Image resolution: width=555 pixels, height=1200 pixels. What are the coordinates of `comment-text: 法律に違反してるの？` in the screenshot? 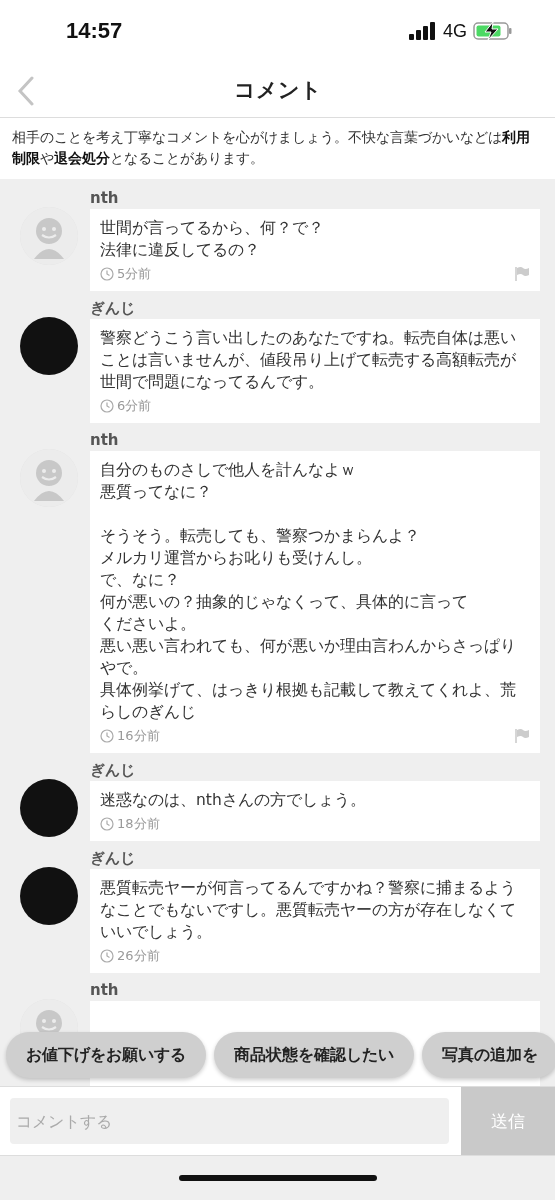 It's located at (180, 250).